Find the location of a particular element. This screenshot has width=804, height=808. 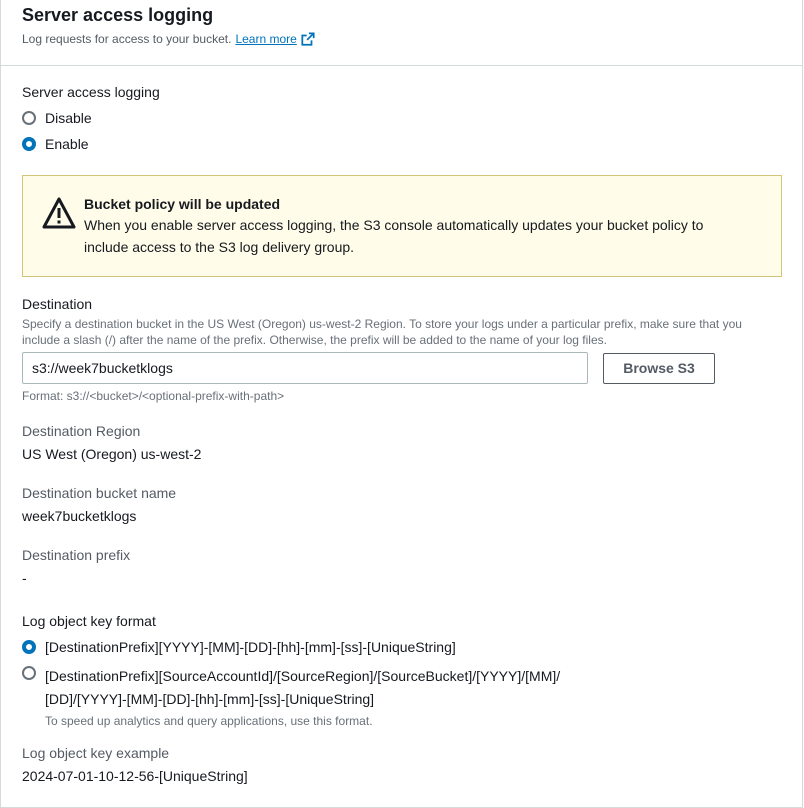

radio-enable-label: Enable is located at coordinates (67, 144).